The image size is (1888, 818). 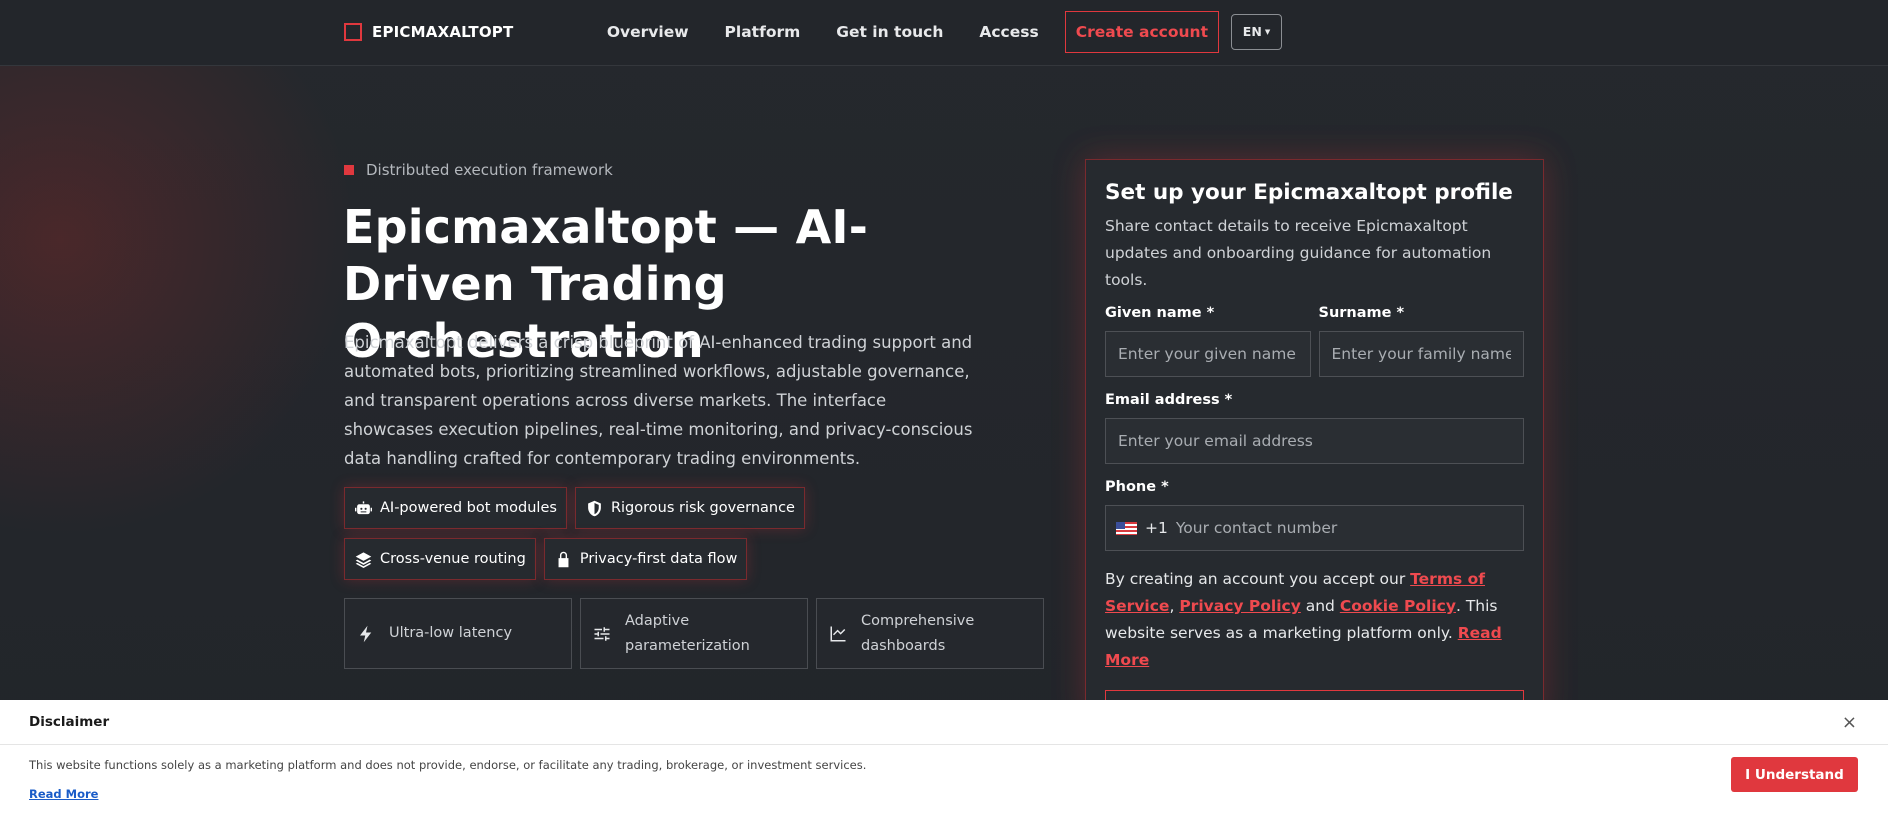 I want to click on bolt-icon, so click(x=366, y=633).